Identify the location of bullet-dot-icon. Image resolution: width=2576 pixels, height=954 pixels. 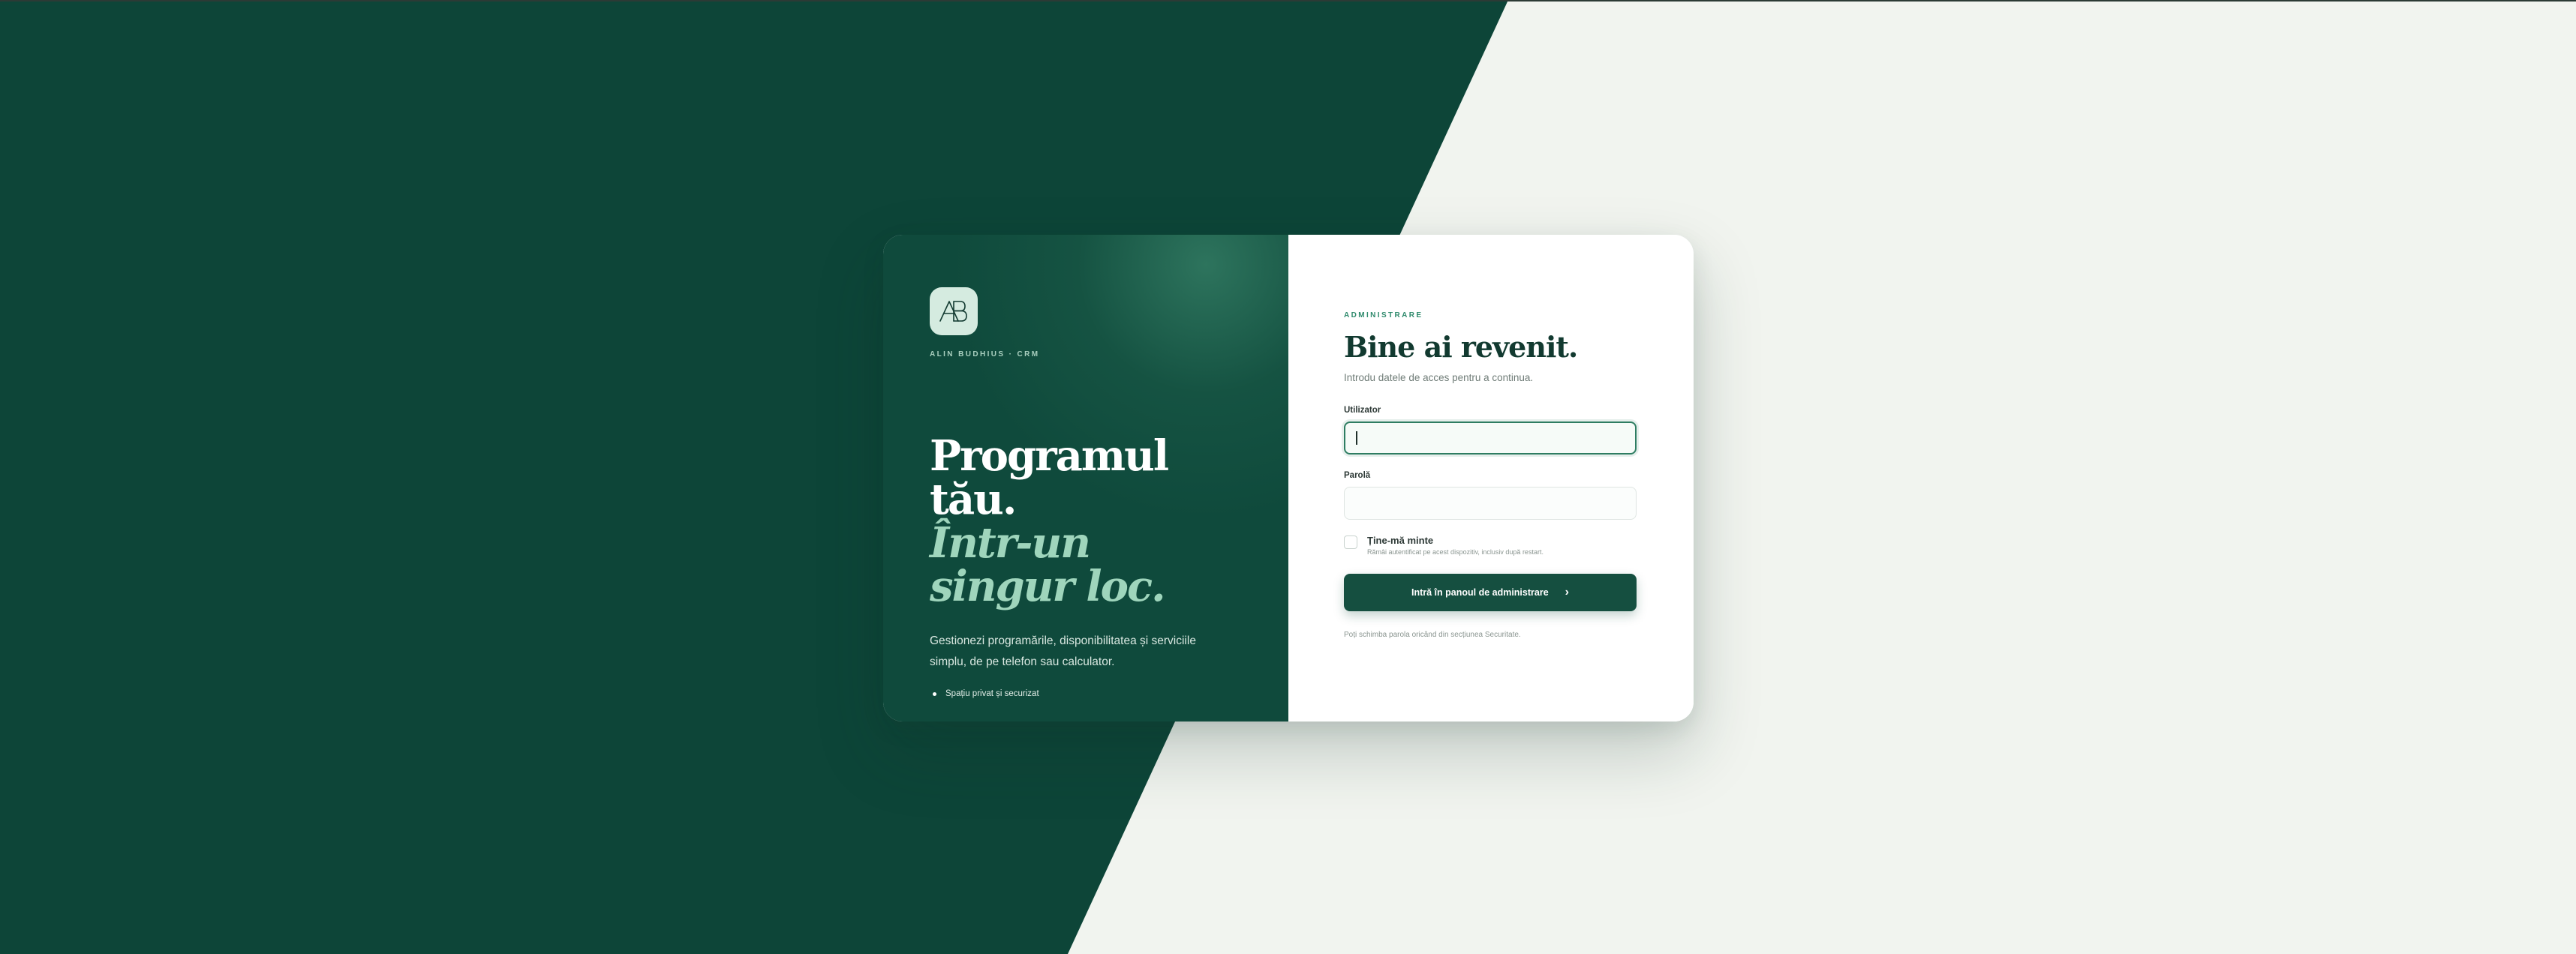
(934, 694).